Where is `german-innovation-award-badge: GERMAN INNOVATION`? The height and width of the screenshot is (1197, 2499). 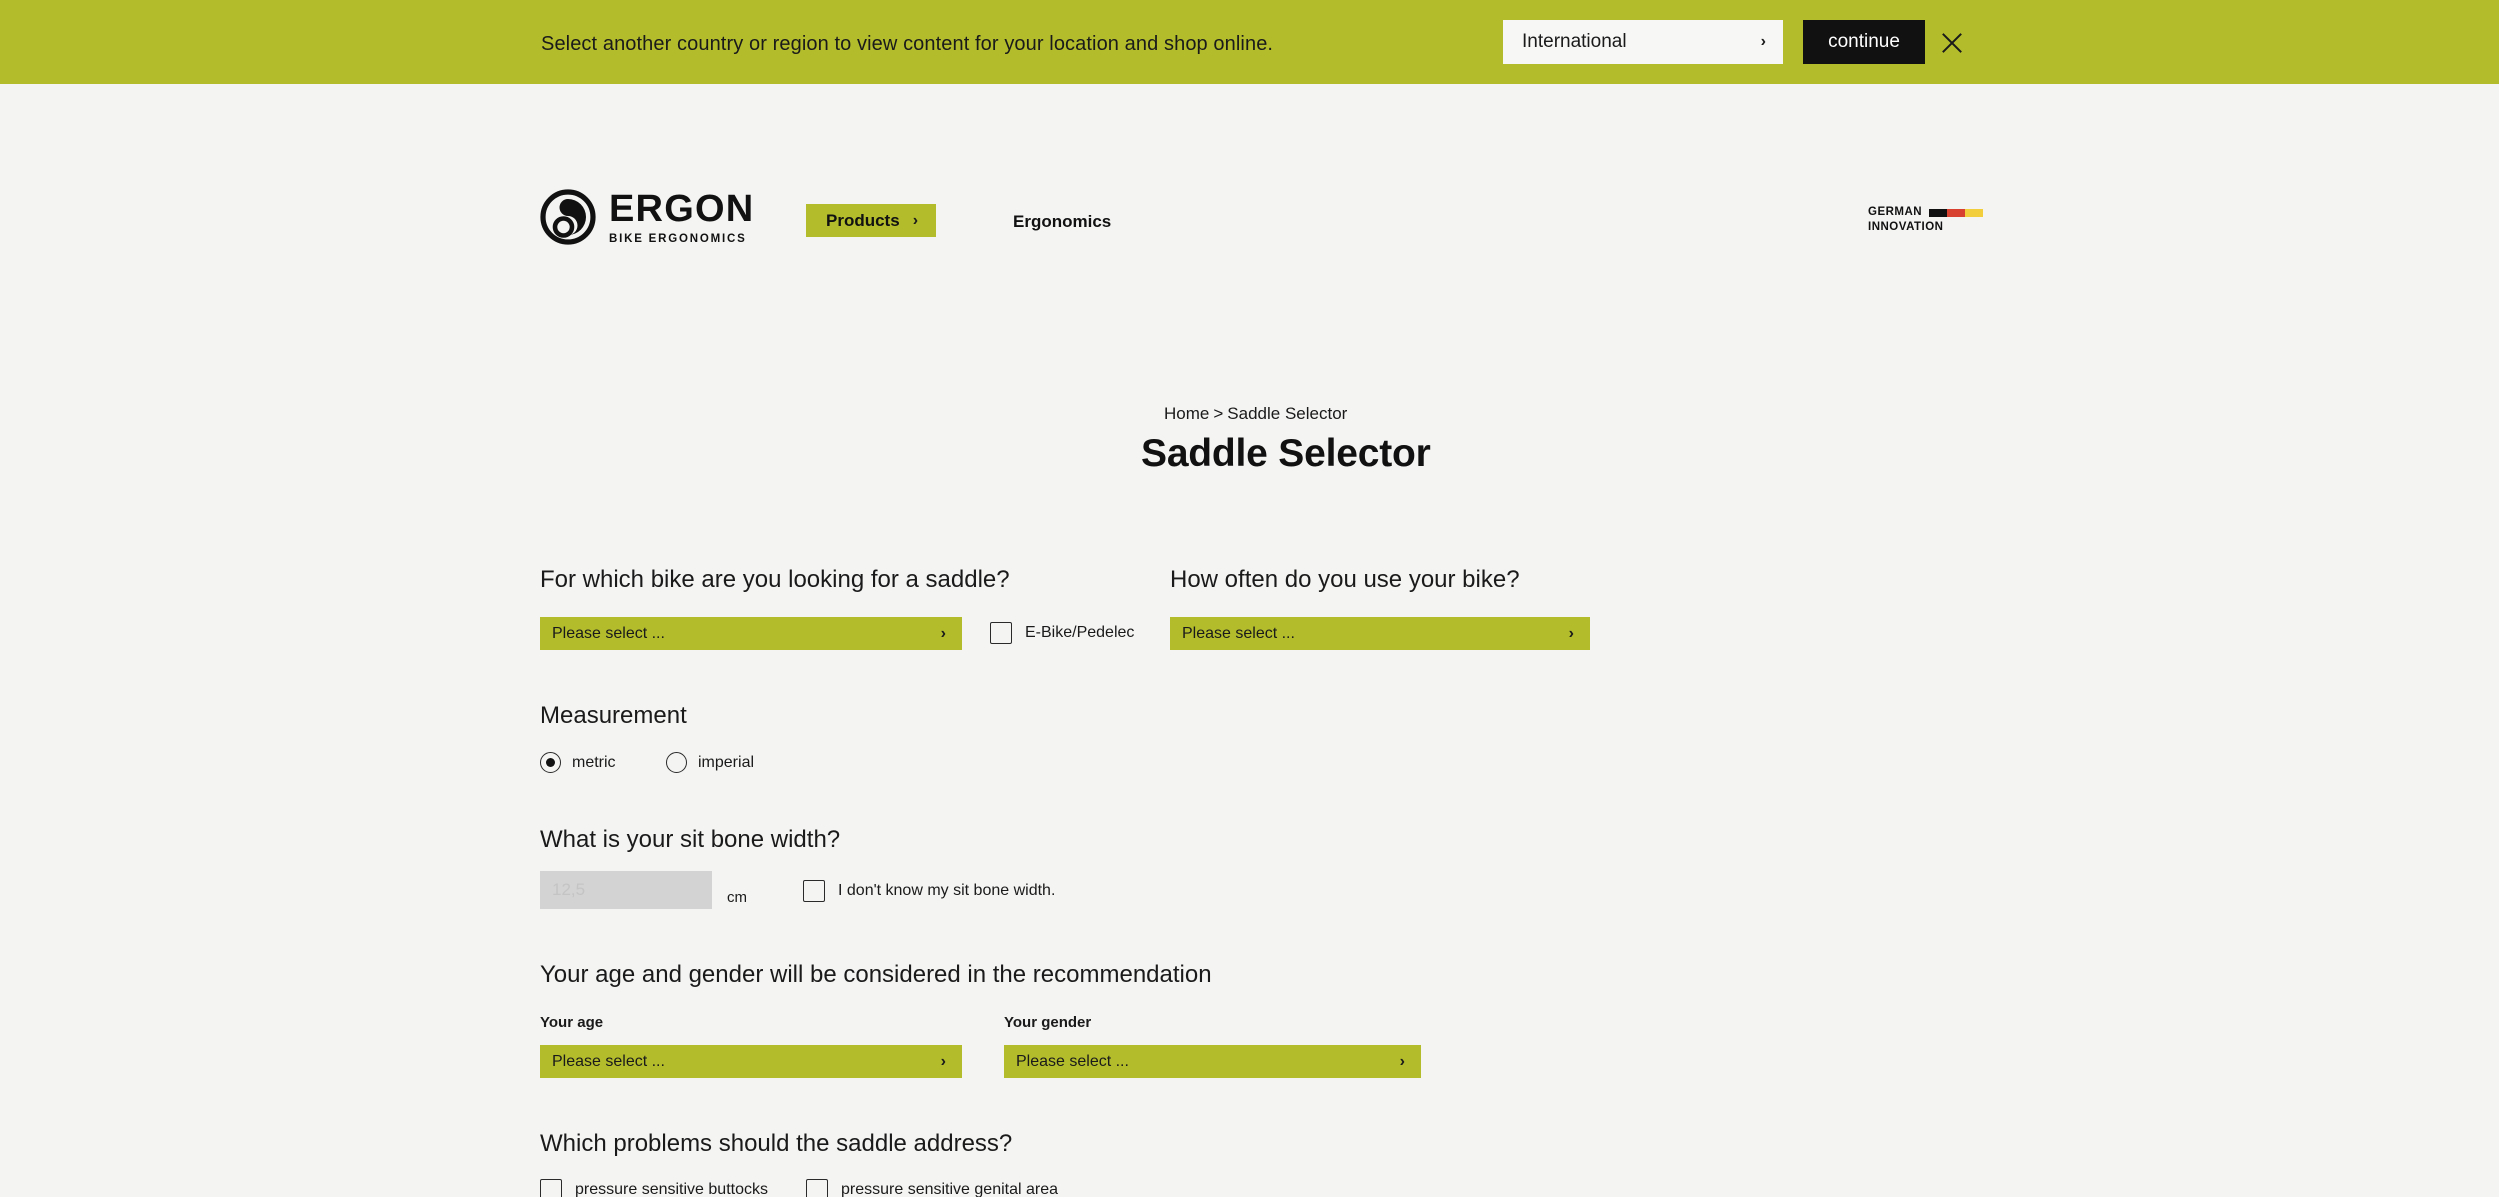 german-innovation-award-badge: GERMAN INNOVATION is located at coordinates (1926, 220).